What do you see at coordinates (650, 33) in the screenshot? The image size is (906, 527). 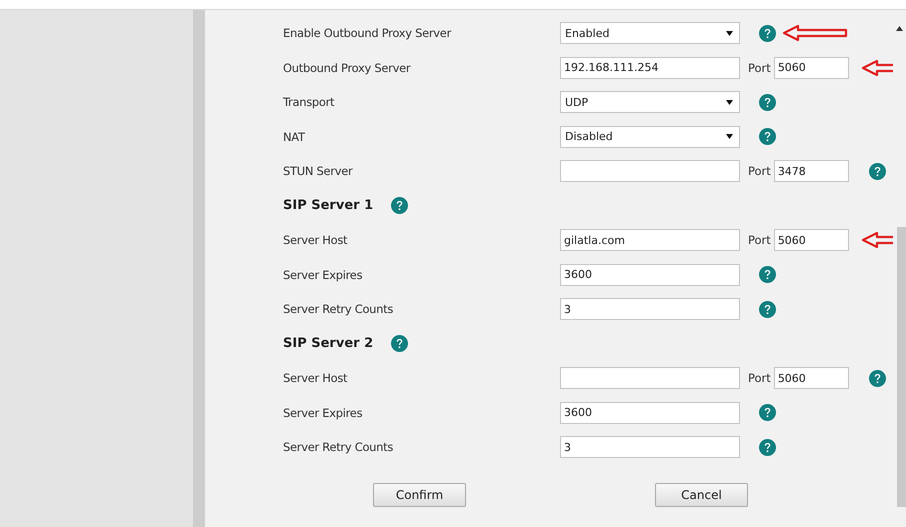 I see `dropdown: Enabled` at bounding box center [650, 33].